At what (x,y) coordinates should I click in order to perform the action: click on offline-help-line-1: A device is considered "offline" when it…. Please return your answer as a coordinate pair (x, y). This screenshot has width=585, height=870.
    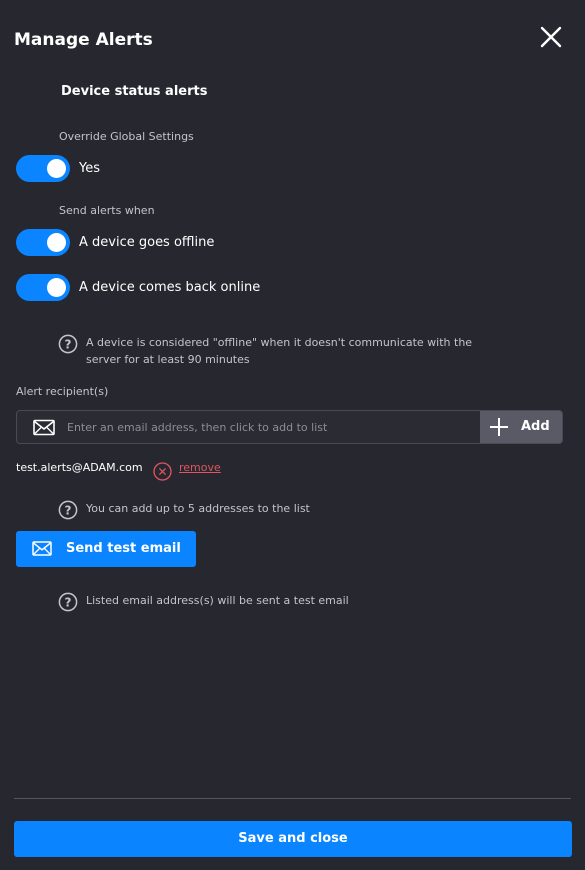
    Looking at the image, I should click on (279, 342).